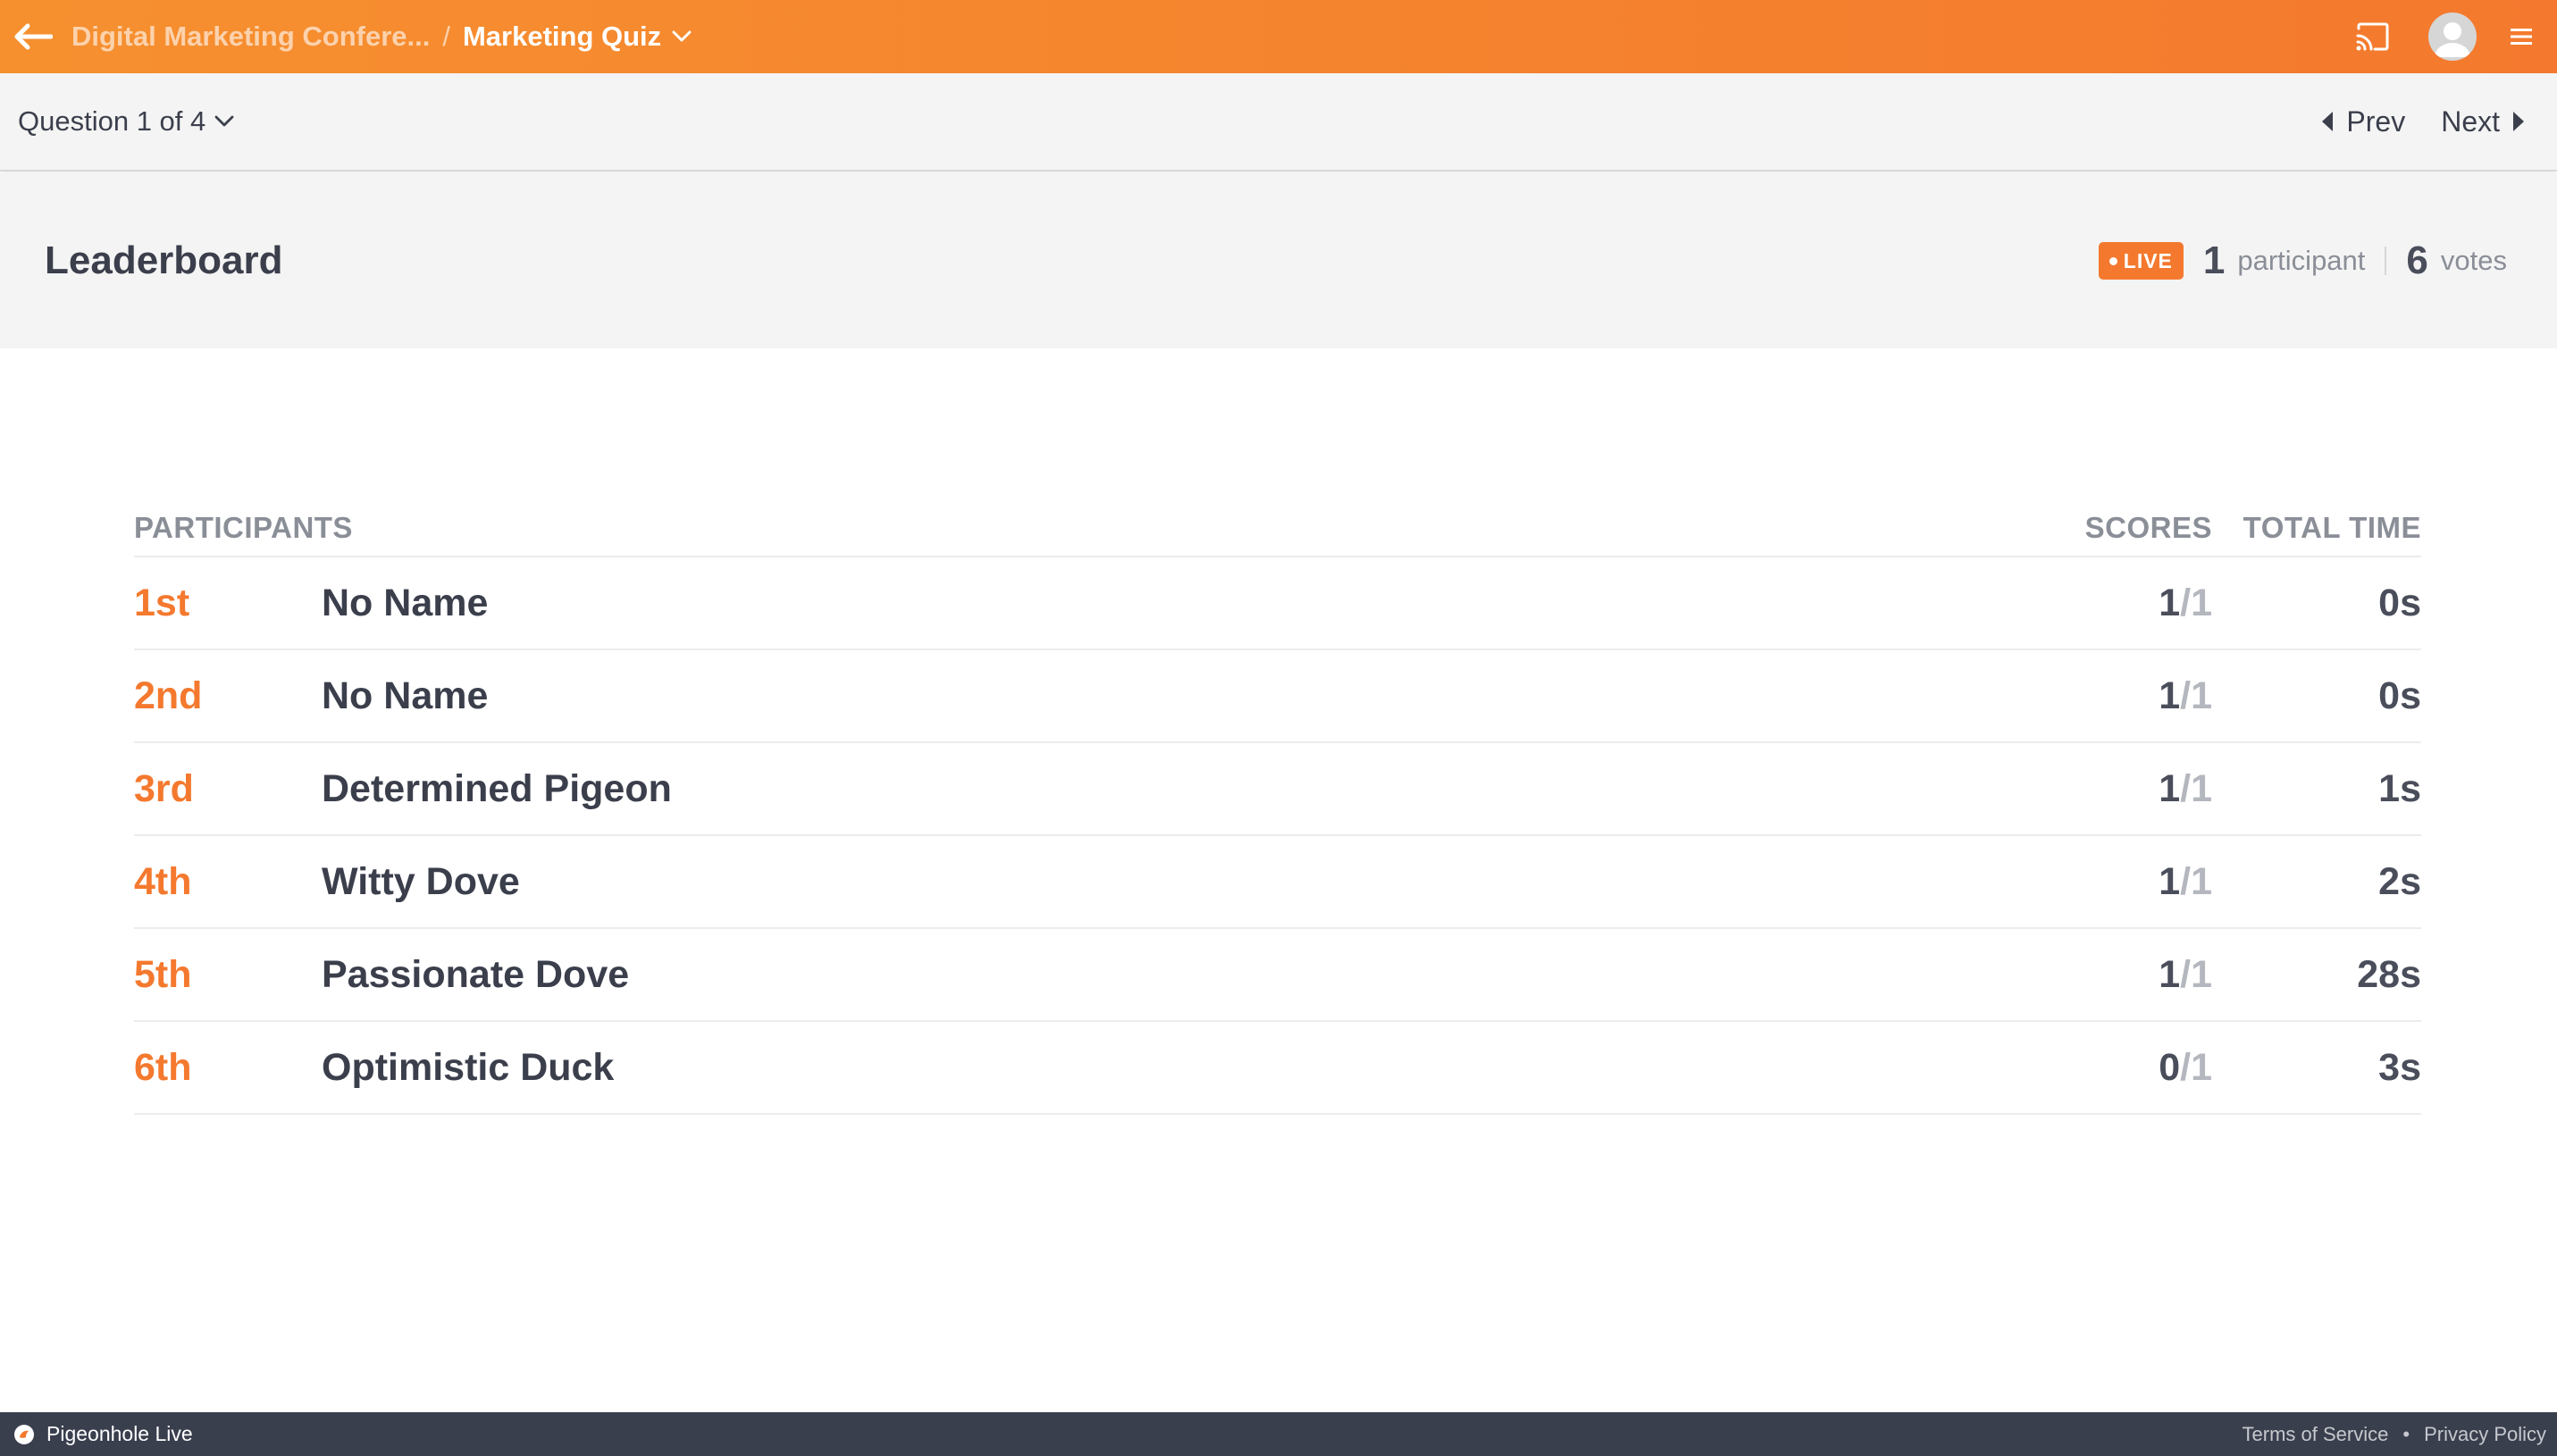 This screenshot has width=2557, height=1456. Describe the element at coordinates (2170, 1067) in the screenshot. I see `row-score-value: 0` at that location.